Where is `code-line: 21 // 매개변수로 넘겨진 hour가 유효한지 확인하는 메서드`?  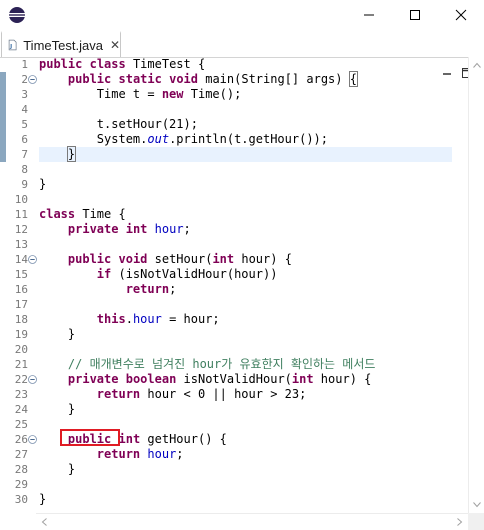 code-line: 21 // 매개변수로 넘겨진 hour가 유효한지 확인하는 메서드 is located at coordinates (234, 364).